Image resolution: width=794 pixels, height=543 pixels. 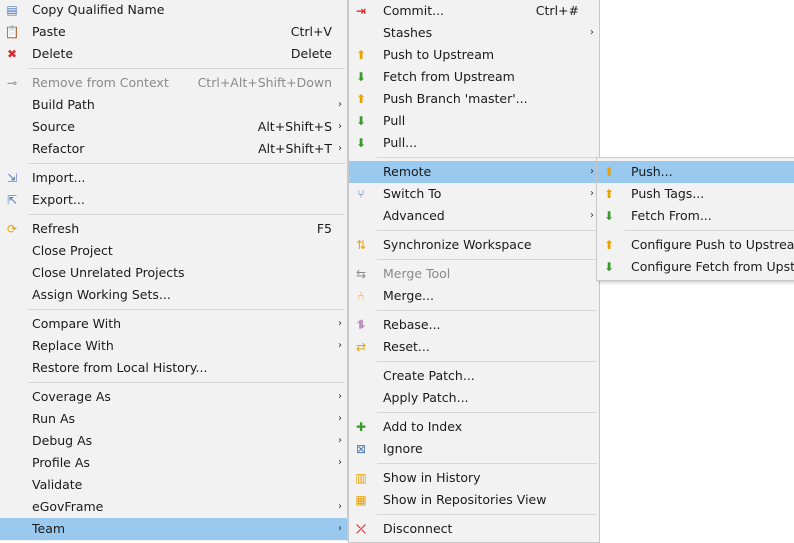 I want to click on menu-item-advanced: Advanced ›, so click(x=474, y=216).